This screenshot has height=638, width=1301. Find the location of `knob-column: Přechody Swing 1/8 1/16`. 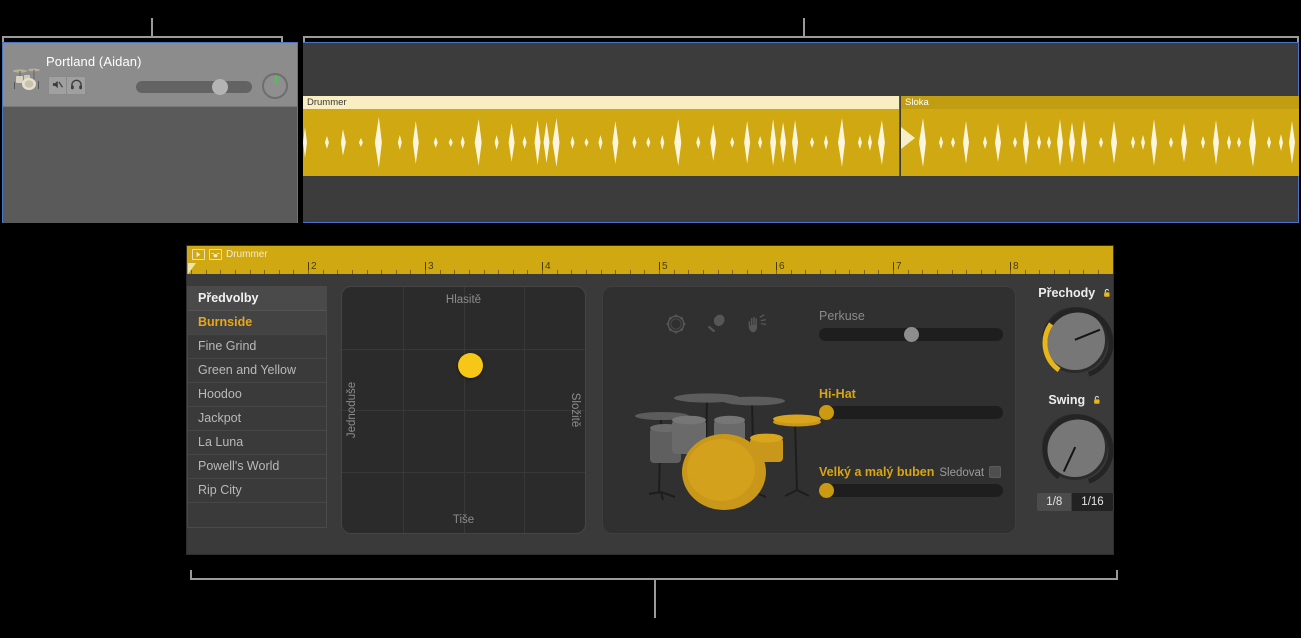

knob-column: Přechody Swing 1/8 1/16 is located at coordinates (1075, 399).